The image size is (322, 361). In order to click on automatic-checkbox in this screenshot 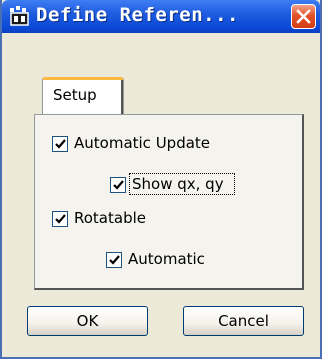, I will do `click(114, 260)`.